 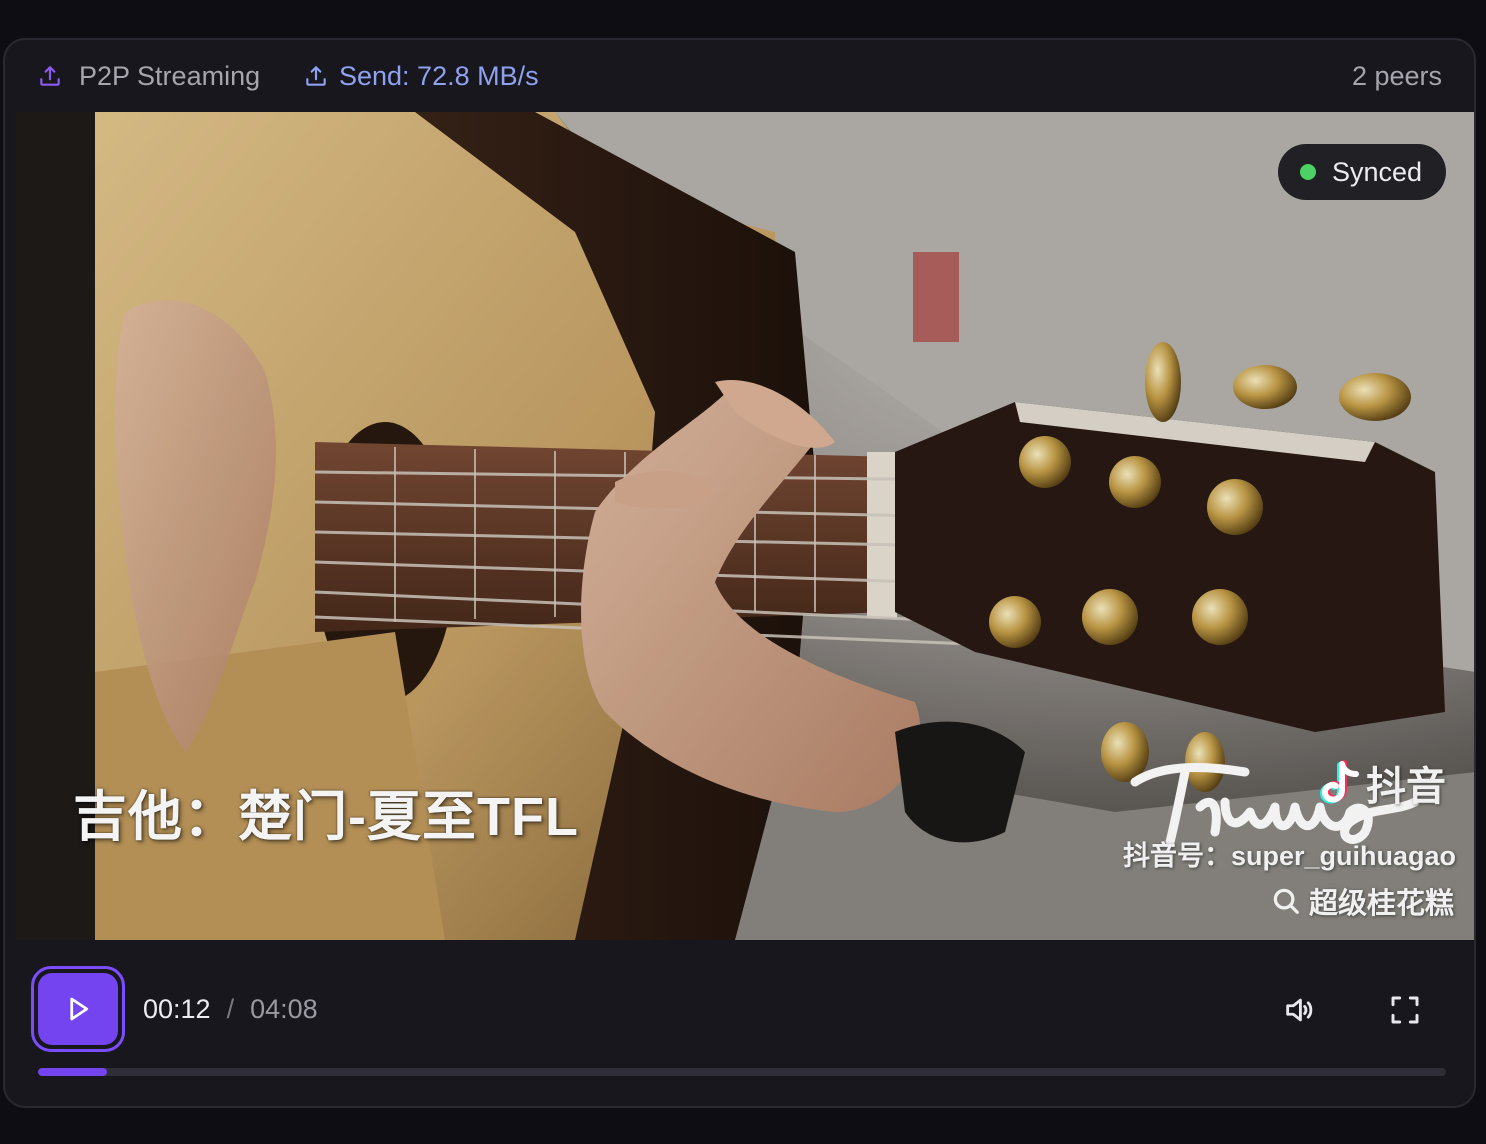 I want to click on douyin-brand-label: 抖音, so click(x=1406, y=787).